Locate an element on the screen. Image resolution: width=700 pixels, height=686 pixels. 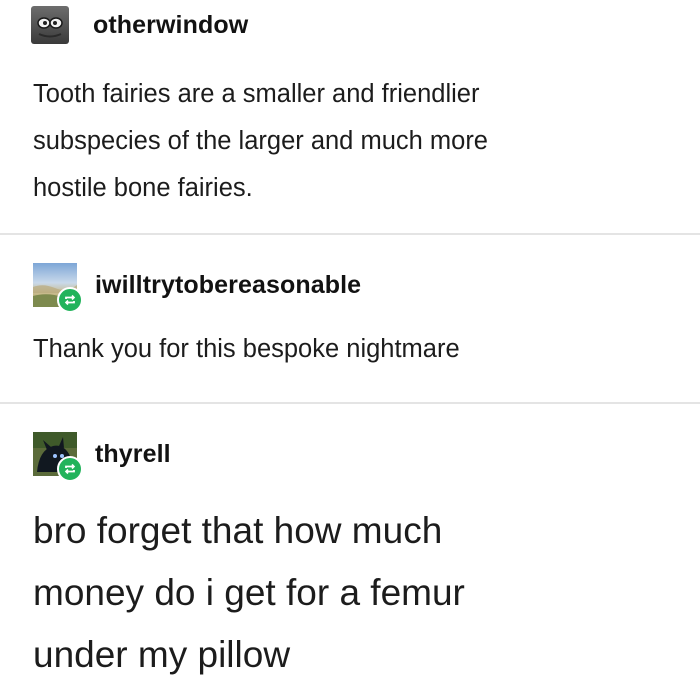
landscape-avatar-icon is located at coordinates (58, 288).